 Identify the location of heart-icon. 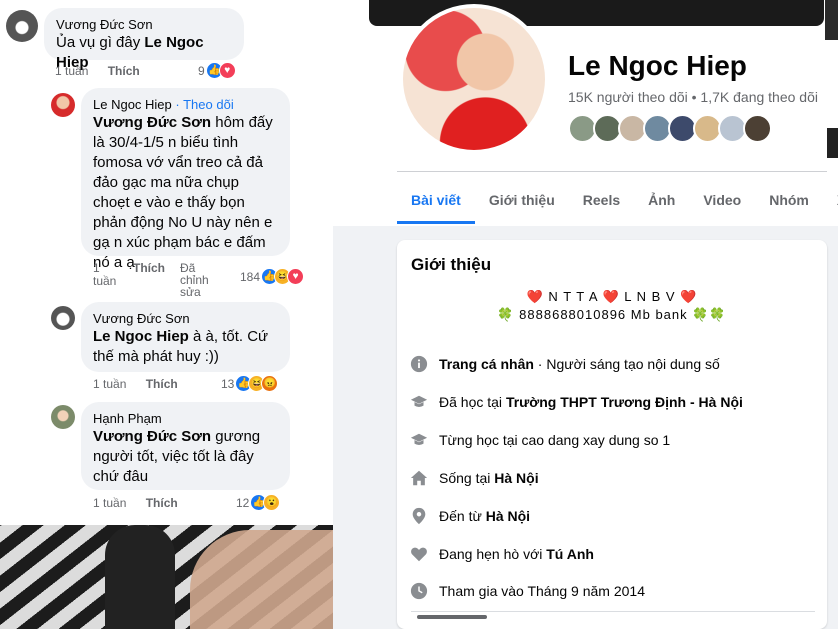
(419, 554).